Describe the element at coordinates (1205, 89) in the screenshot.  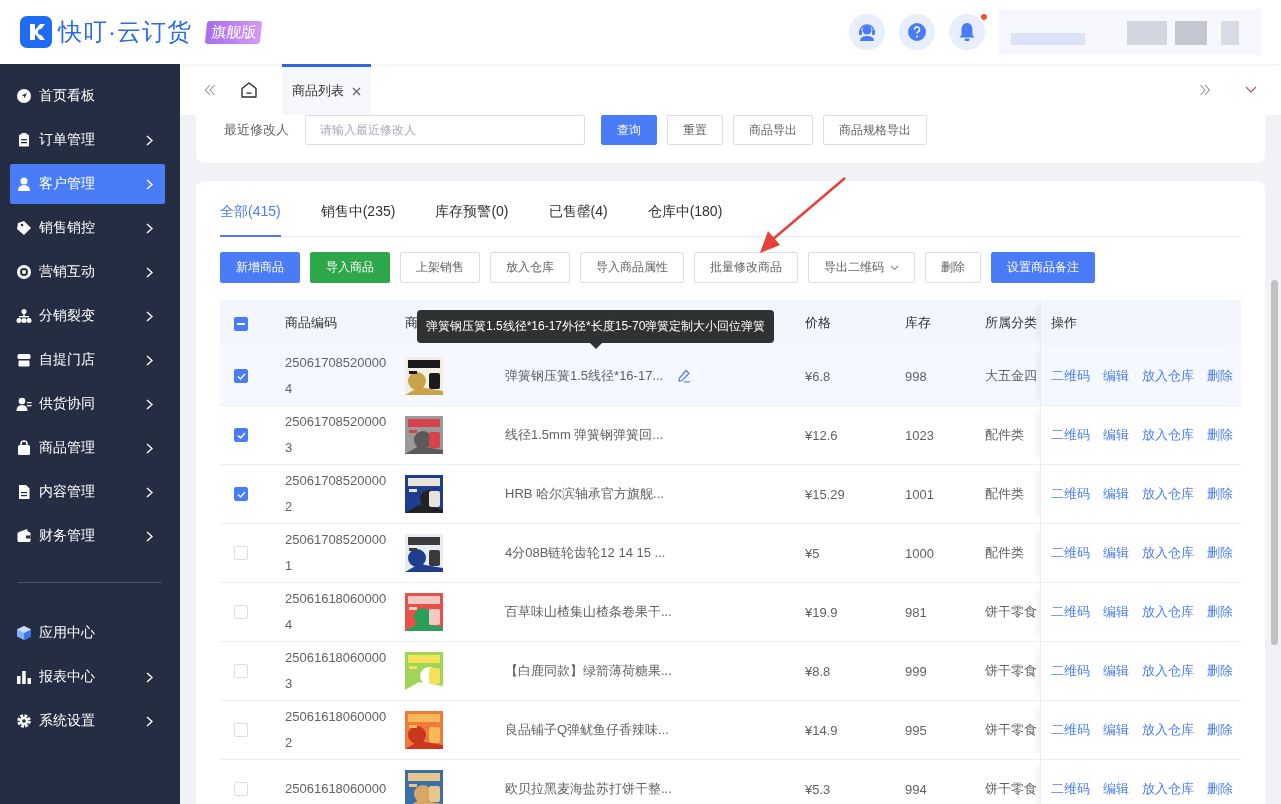
I see `double-chevron-right-icon` at that location.